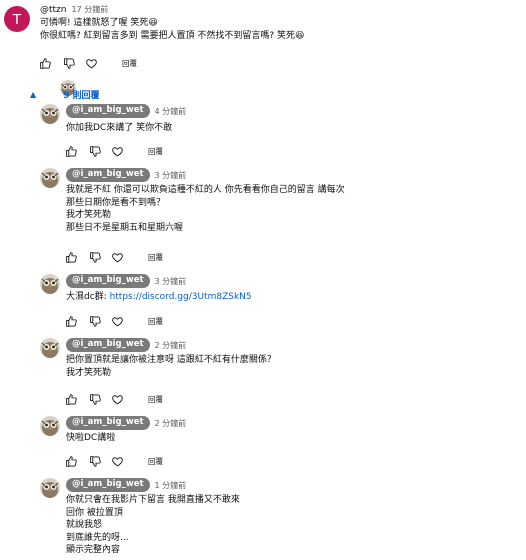 This screenshot has height=560, width=526. What do you see at coordinates (88, 297) in the screenshot?
I see `comment-text-prefix: 大濕dc群:` at bounding box center [88, 297].